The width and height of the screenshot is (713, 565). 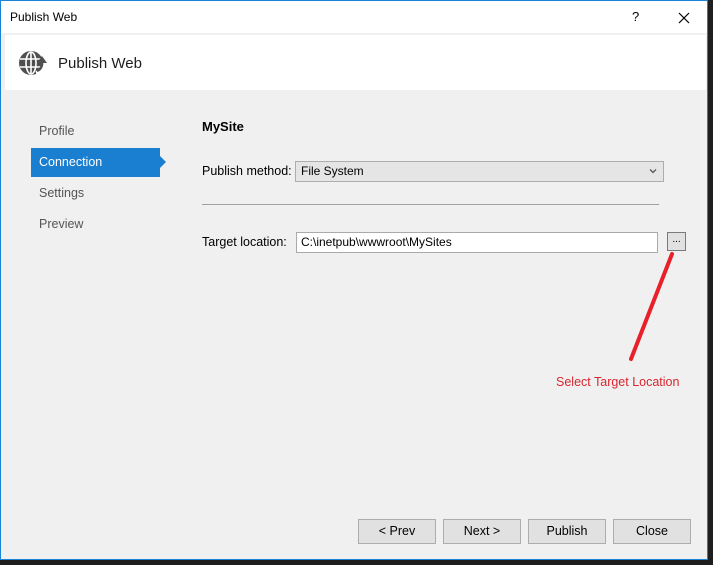 I want to click on close-button: Close, so click(x=652, y=531).